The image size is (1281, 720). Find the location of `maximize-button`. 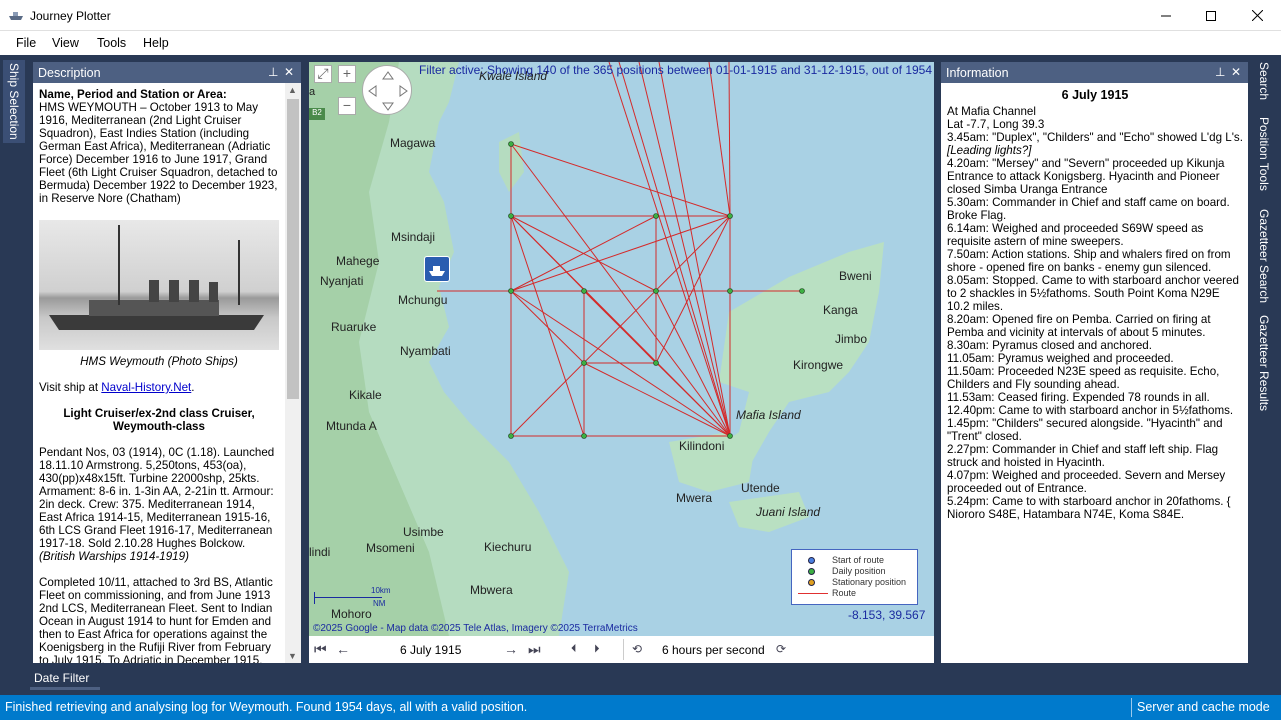

maximize-button is located at coordinates (1211, 15).